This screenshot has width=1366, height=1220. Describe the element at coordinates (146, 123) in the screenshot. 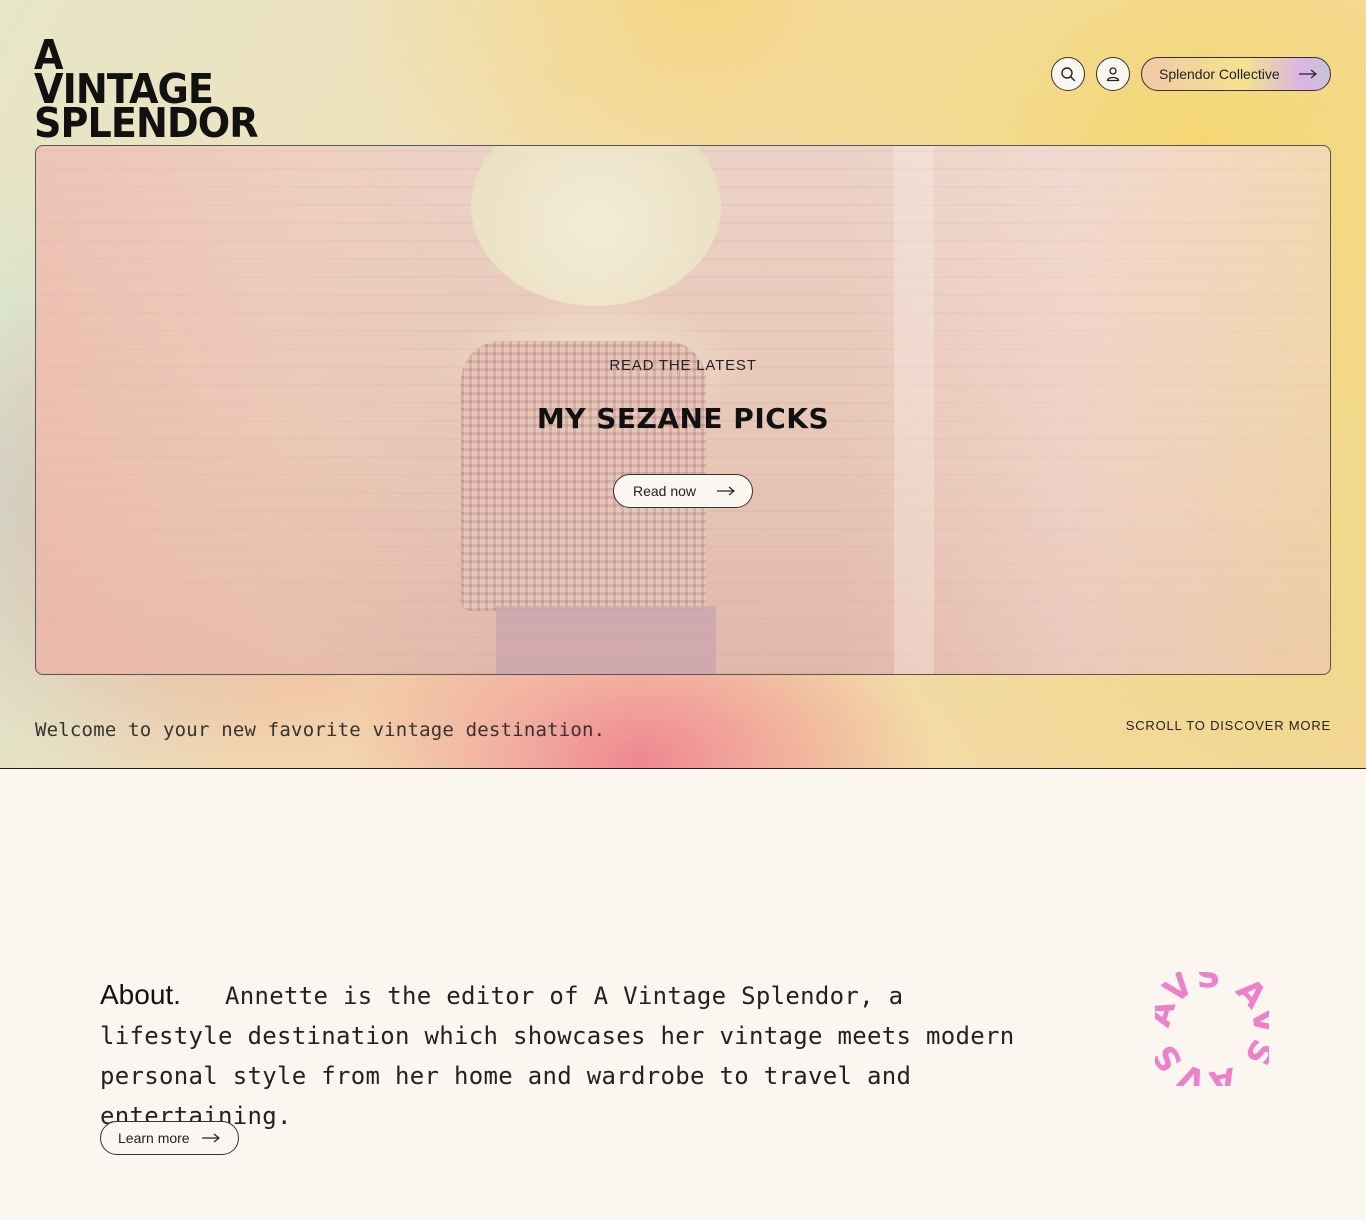

I see `logo-line-2: SPLENDOR` at that location.